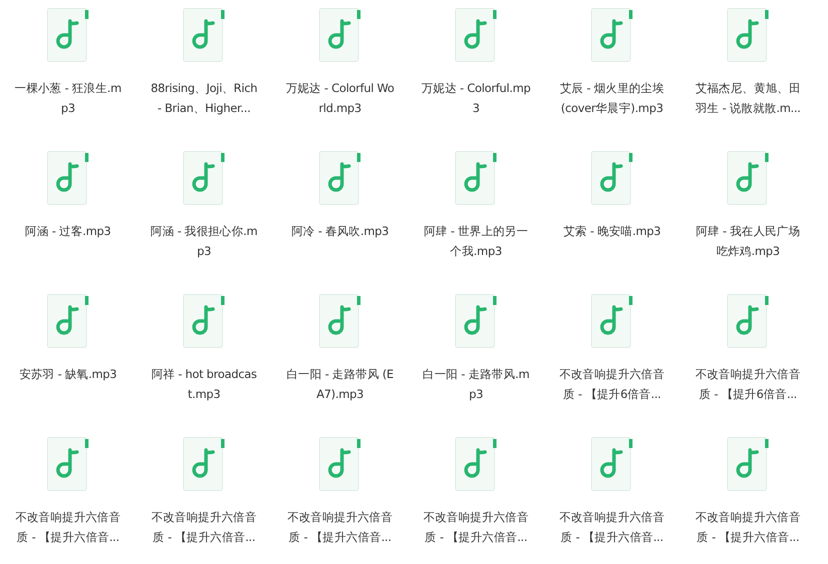 This screenshot has height=564, width=828. Describe the element at coordinates (476, 241) in the screenshot. I see `file-name: 阿肆 - 世界上的另一个我.mp3` at that location.